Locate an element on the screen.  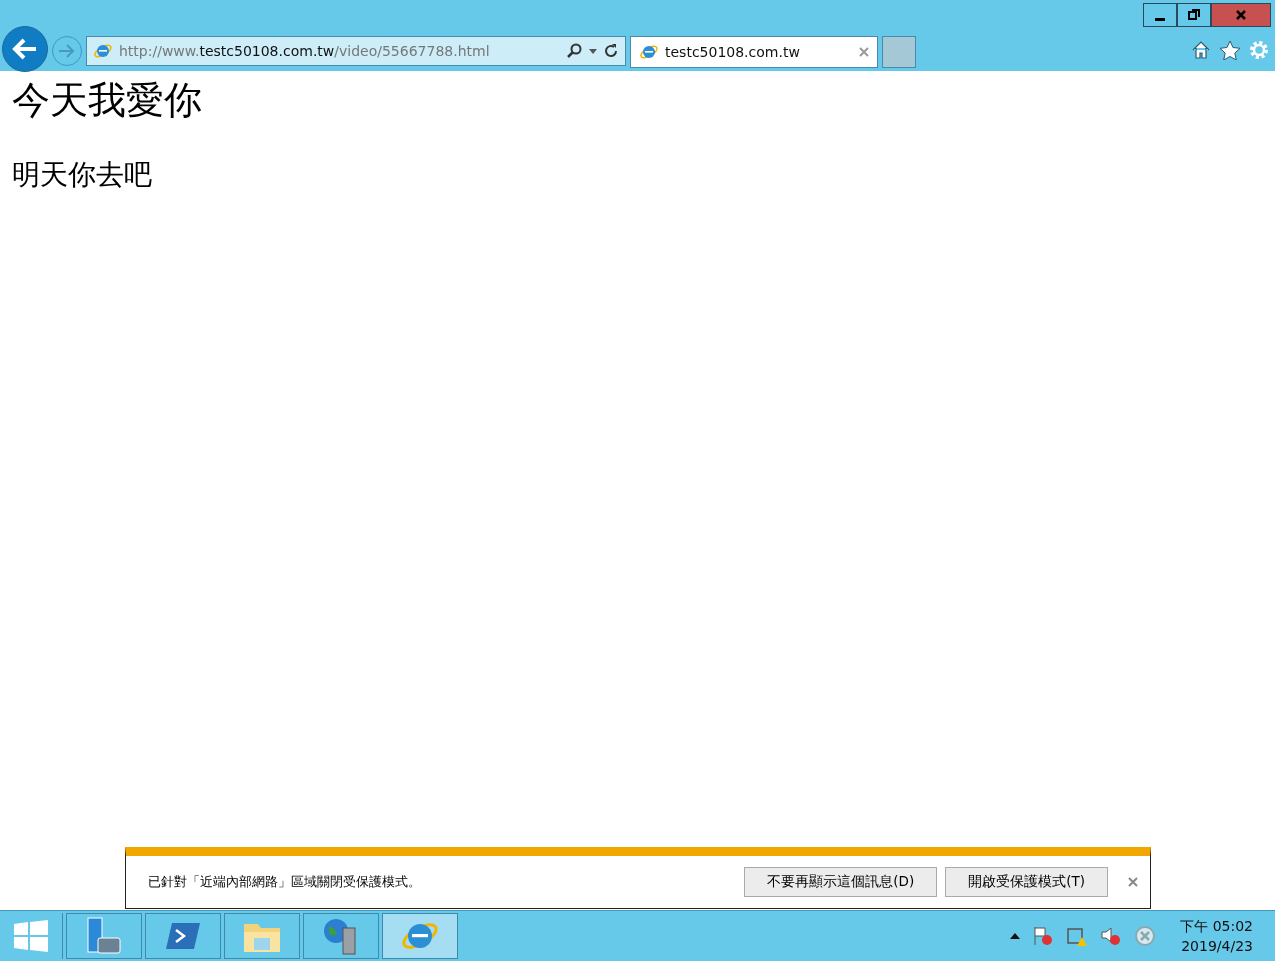
tab-close-icon is located at coordinates (864, 52).